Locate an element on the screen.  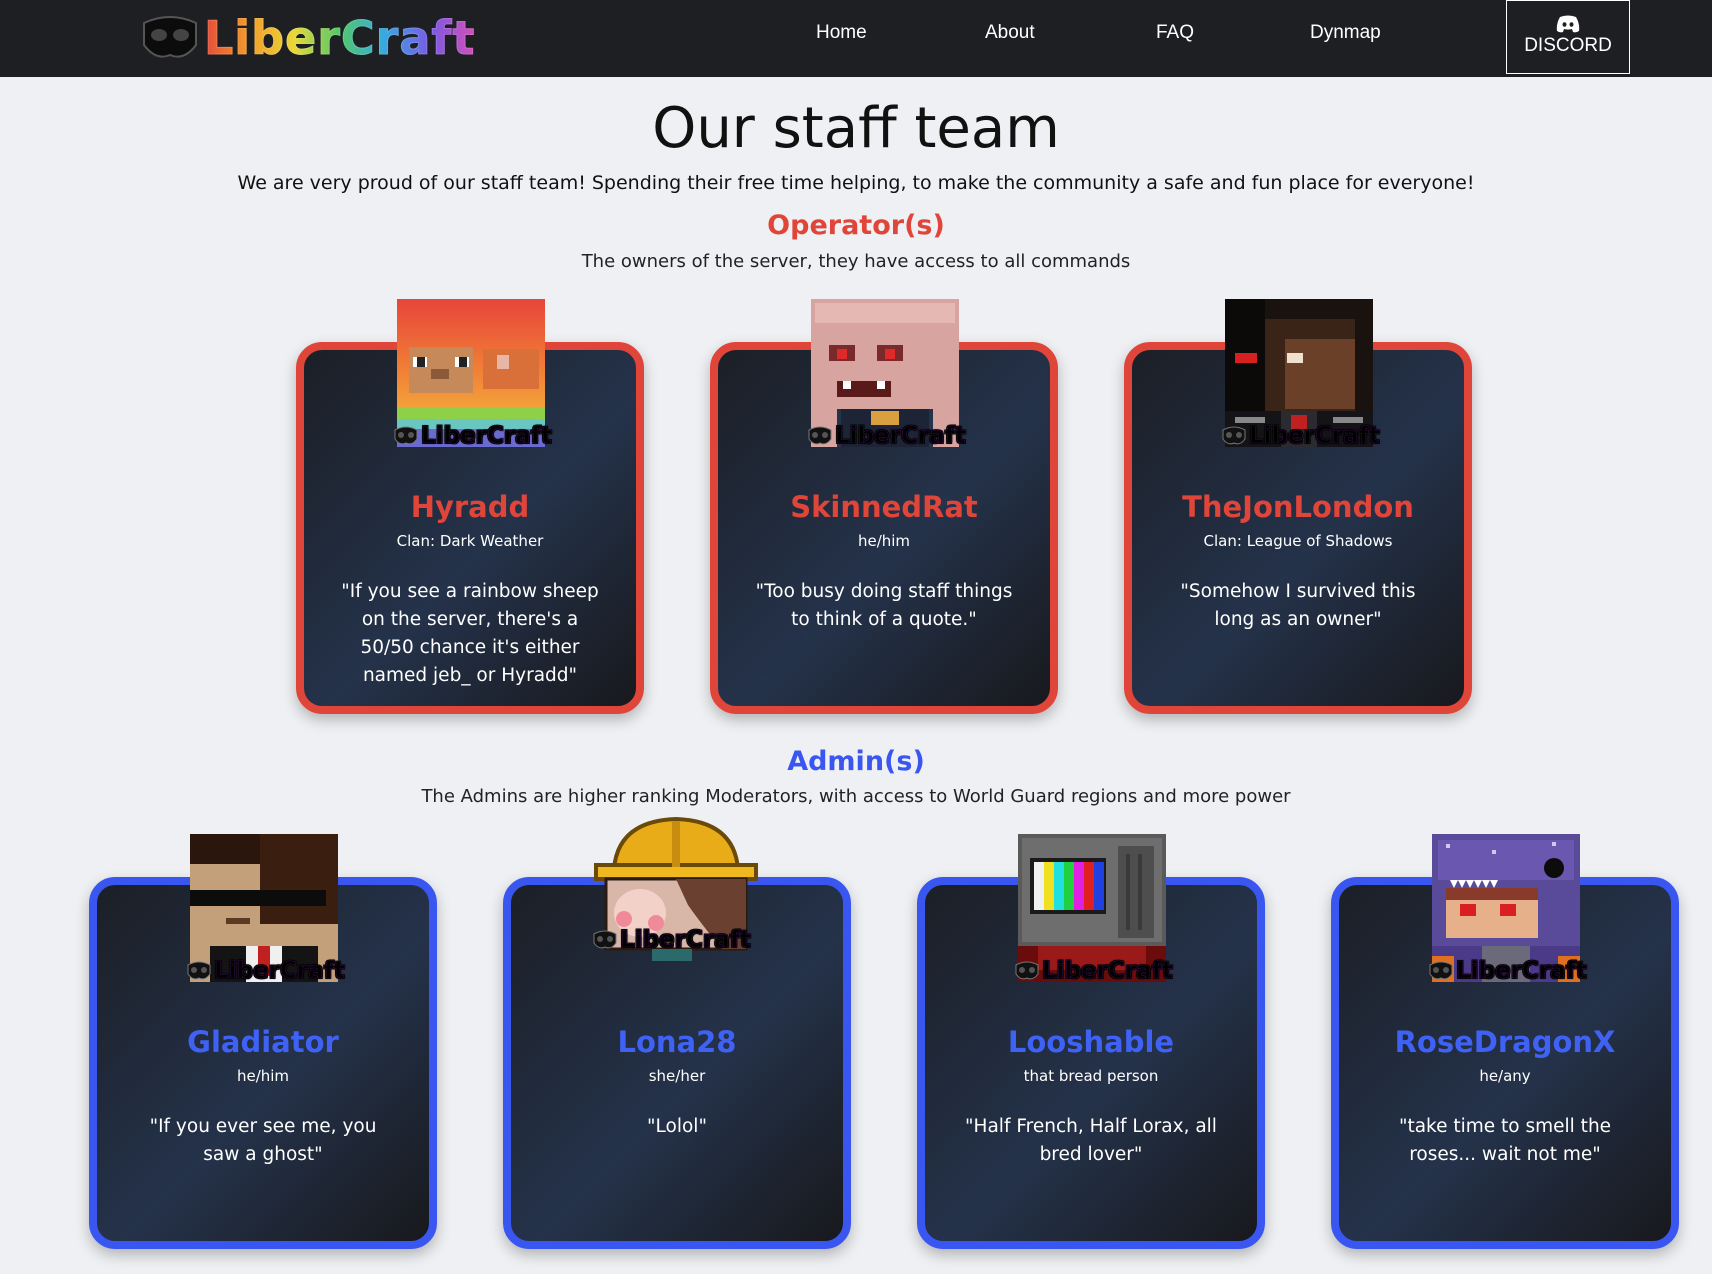
admins-heading: Admin(s) is located at coordinates (856, 761).